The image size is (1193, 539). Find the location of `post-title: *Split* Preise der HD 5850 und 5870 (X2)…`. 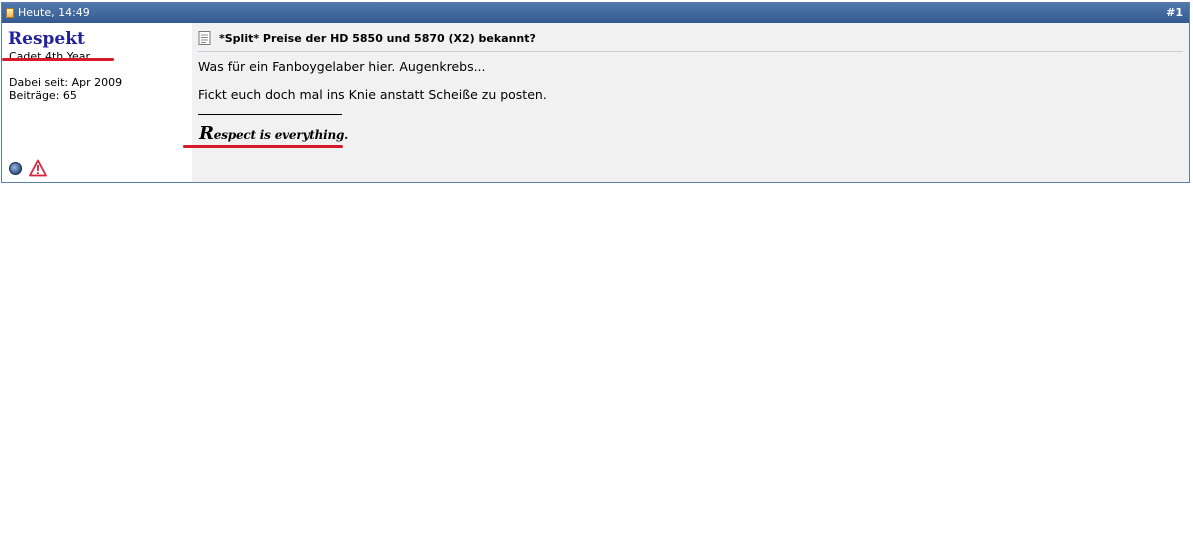

post-title: *Split* Preise der HD 5850 und 5870 (X2)… is located at coordinates (377, 38).